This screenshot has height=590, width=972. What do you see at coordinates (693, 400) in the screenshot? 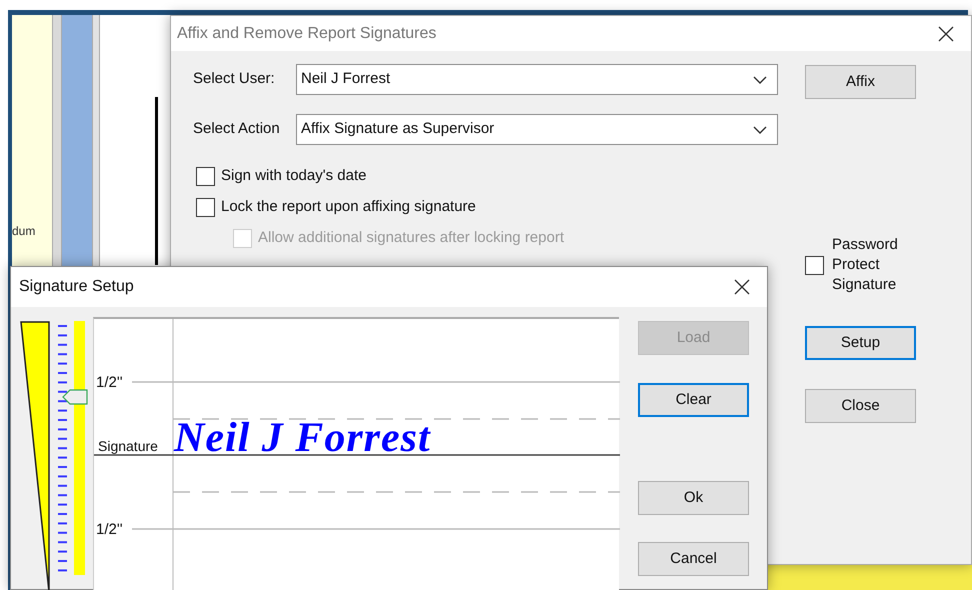
I see `dialog-button: Clear` at bounding box center [693, 400].